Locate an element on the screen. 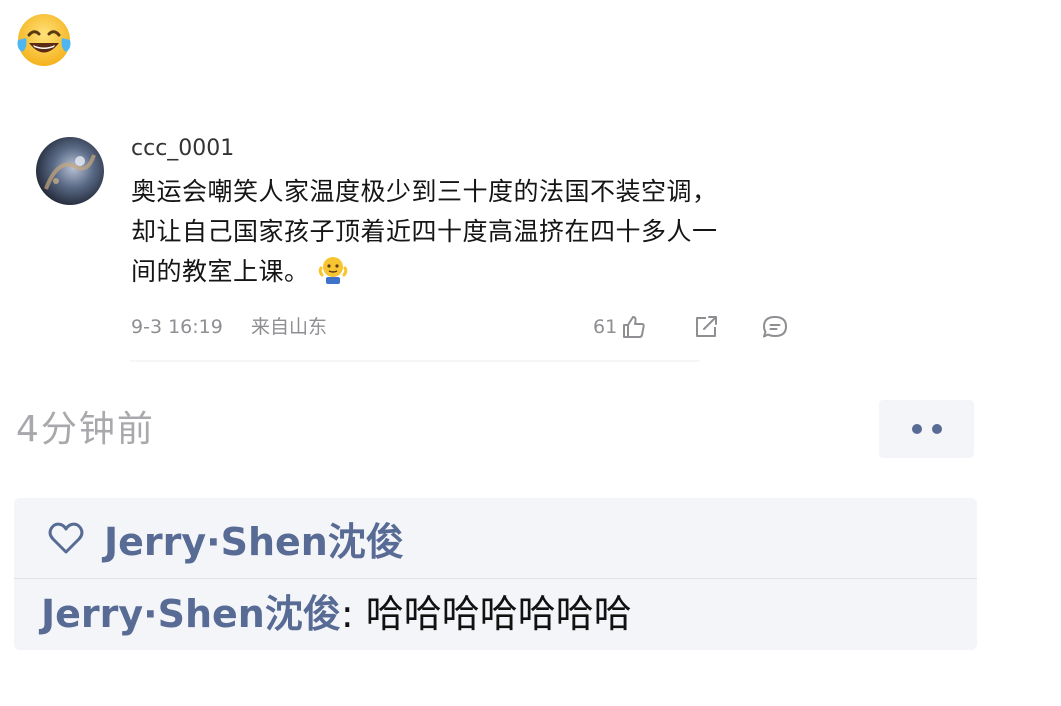 This screenshot has height=706, width=1061. share-button is located at coordinates (706, 332).